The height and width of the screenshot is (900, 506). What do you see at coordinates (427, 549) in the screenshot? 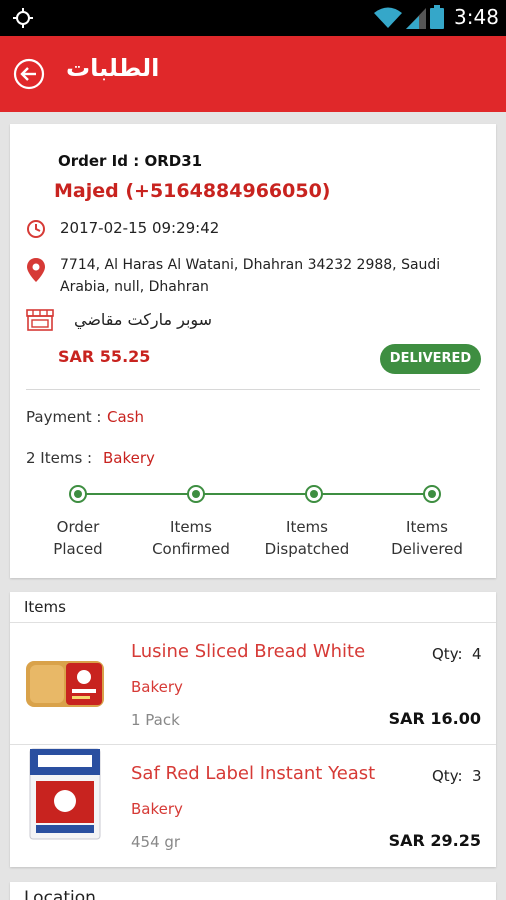
I see `step-label-line2: Delivered` at bounding box center [427, 549].